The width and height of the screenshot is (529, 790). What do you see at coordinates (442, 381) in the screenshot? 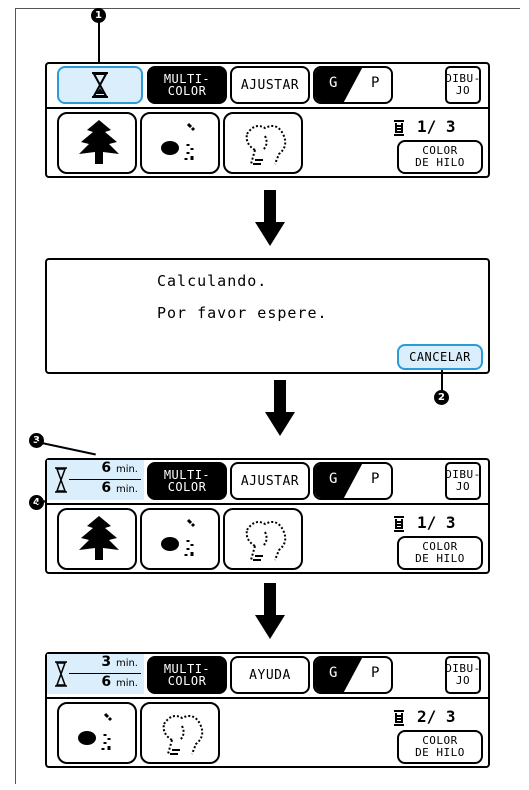
I see `callout-2-leader` at bounding box center [442, 381].